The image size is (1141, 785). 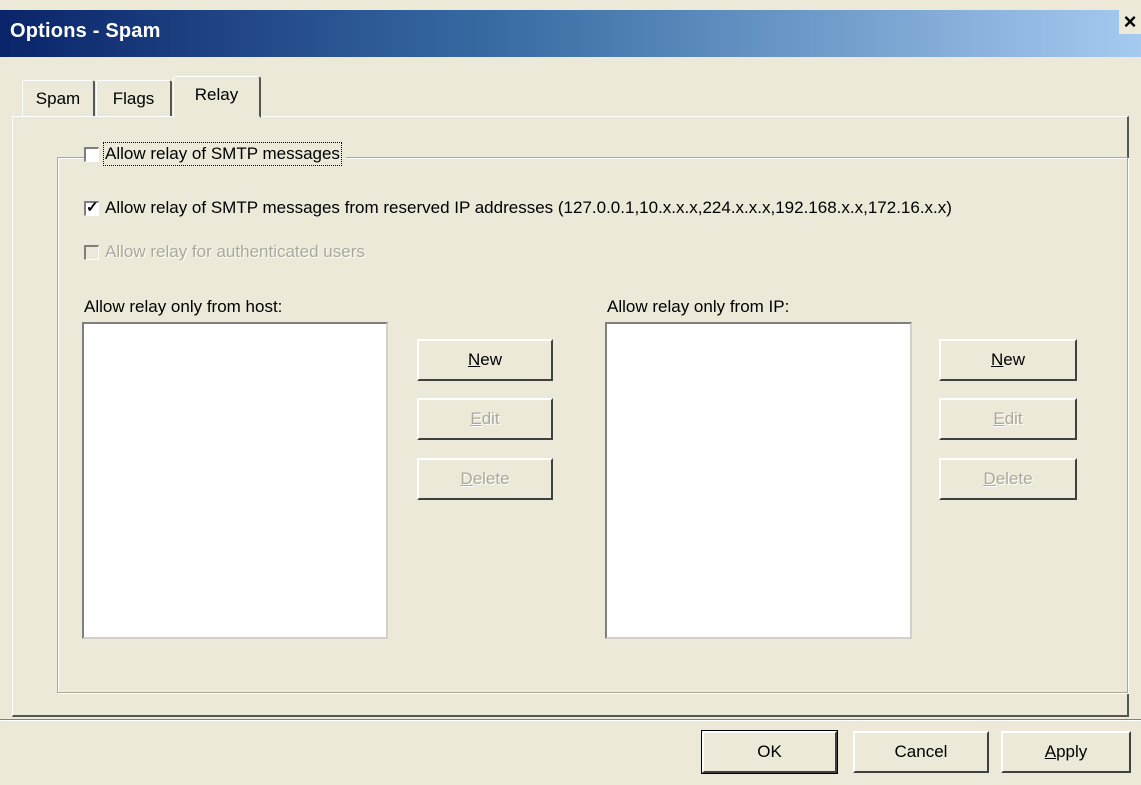 I want to click on host-new-rest: ew, so click(x=491, y=359).